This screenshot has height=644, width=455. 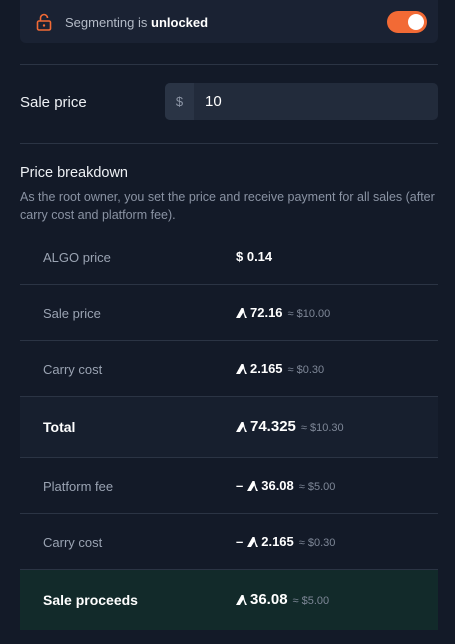 I want to click on row-label: Sale price, so click(x=72, y=313).